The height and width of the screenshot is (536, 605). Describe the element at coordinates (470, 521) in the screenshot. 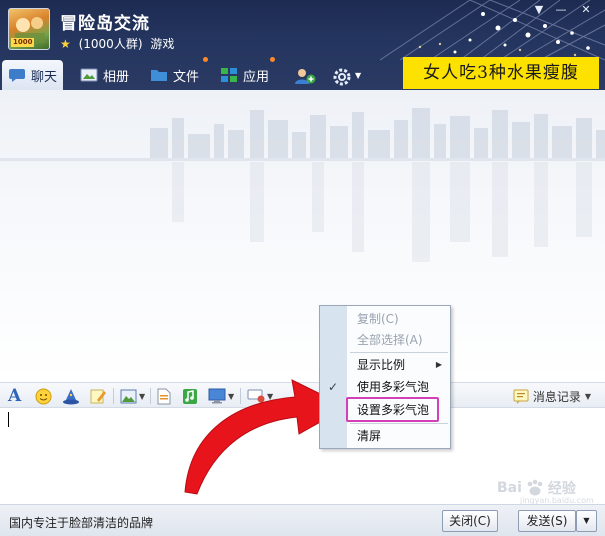

I see `close-chat-button: 关闭(C)` at that location.